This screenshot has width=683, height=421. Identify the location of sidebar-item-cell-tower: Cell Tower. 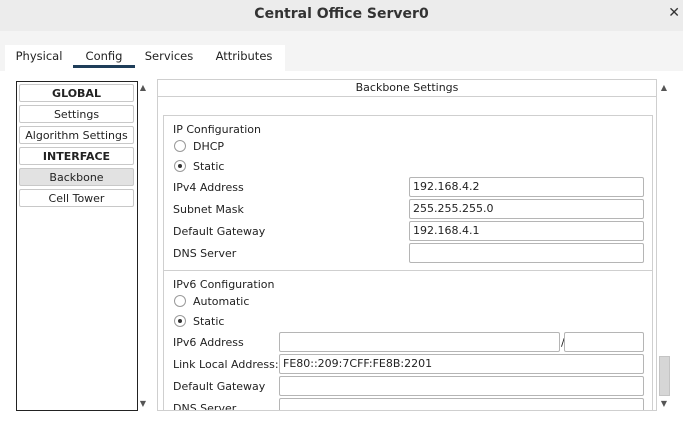
(76, 198).